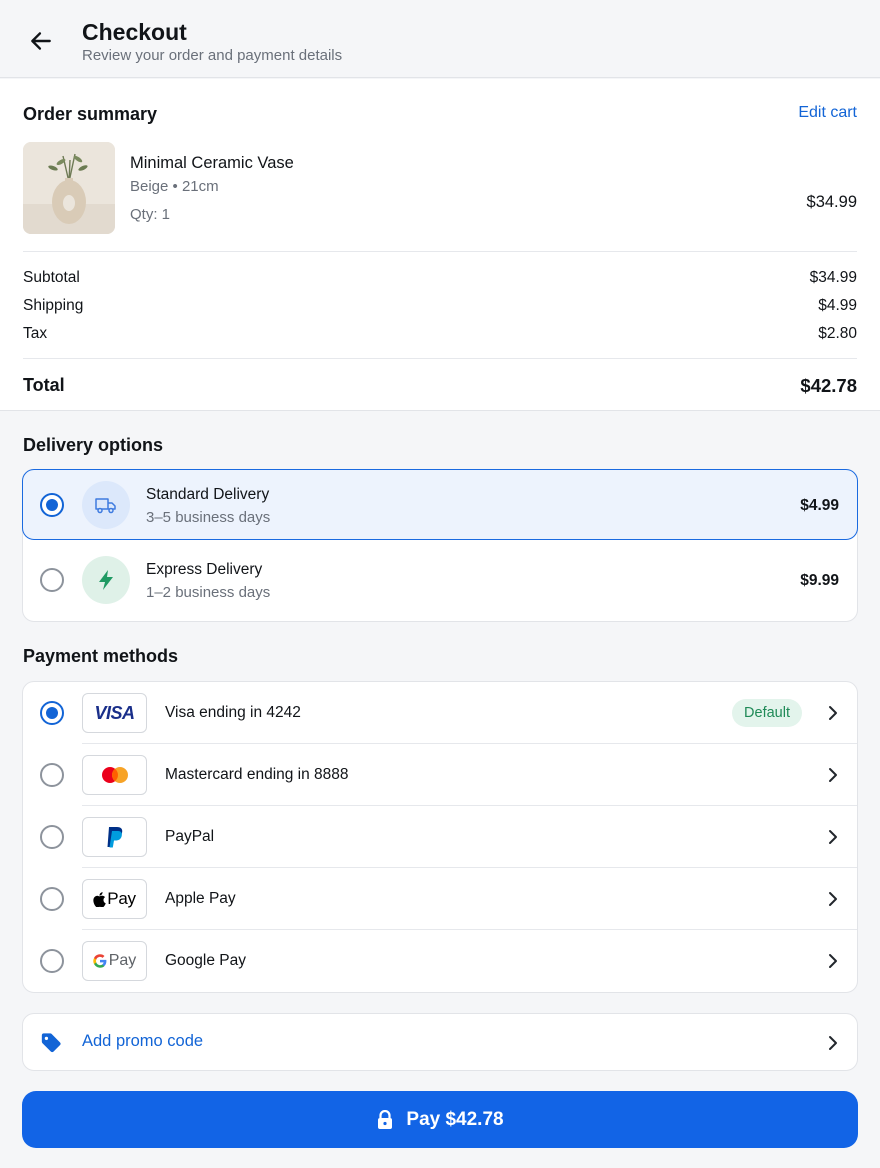 The width and height of the screenshot is (880, 1168). I want to click on express-delivery-price: $9.99, so click(819, 580).